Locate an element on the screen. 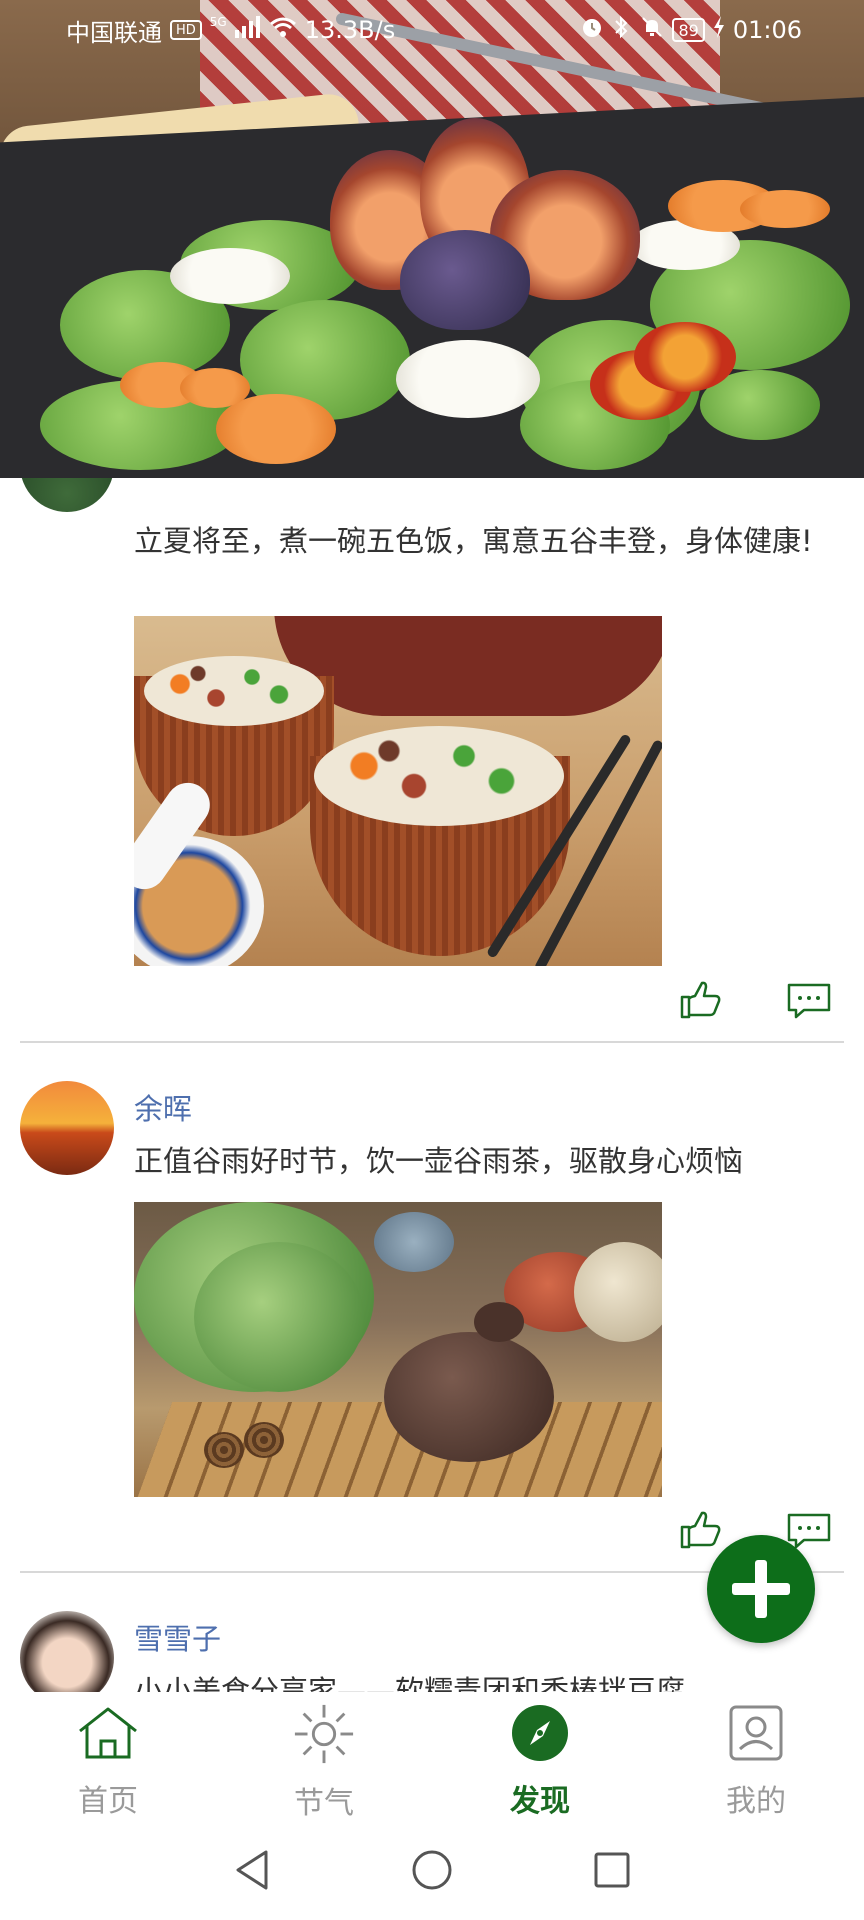  tab-home: 首页 is located at coordinates (108, 1756).